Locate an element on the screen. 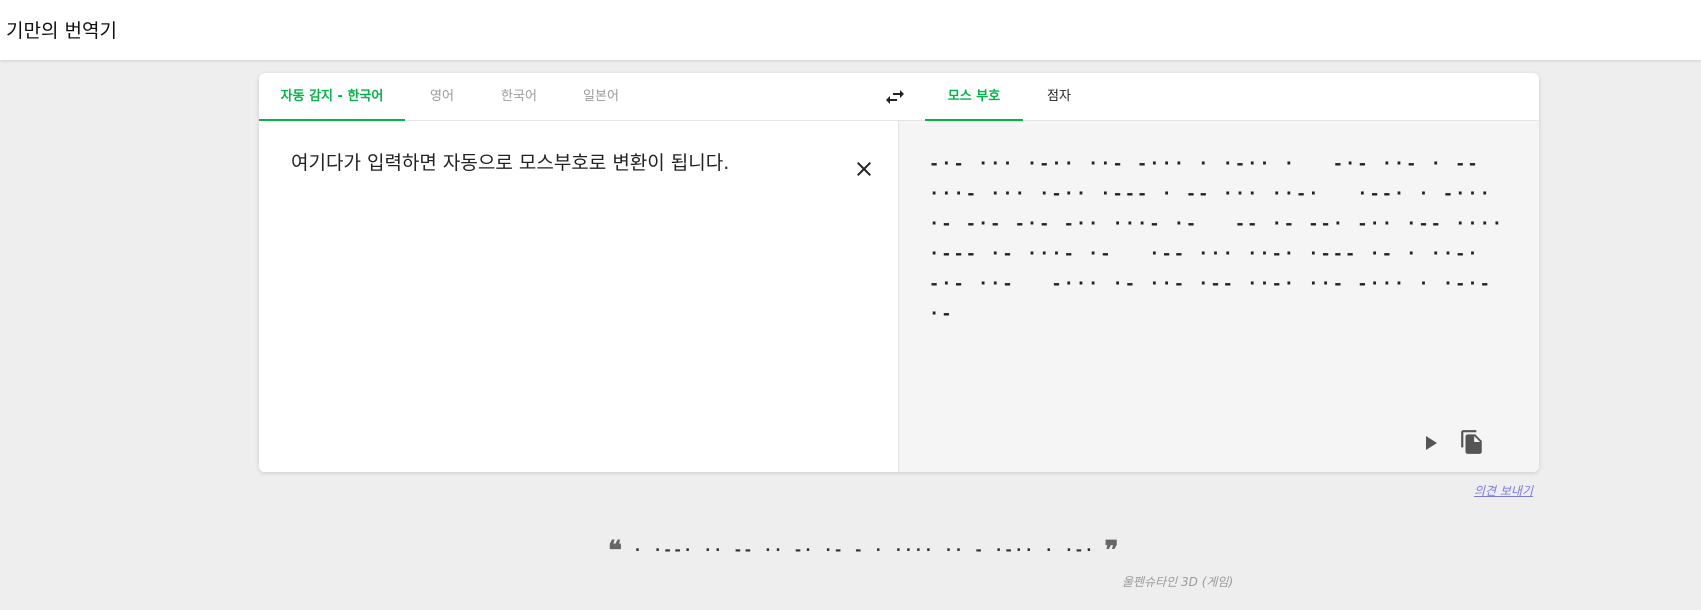  tab-braille: 점자 is located at coordinates (1059, 97).